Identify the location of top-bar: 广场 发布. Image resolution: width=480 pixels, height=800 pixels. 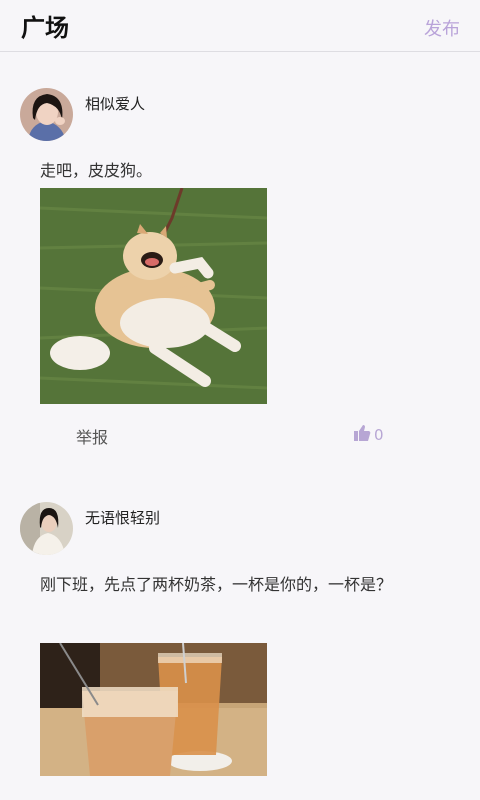
(240, 26).